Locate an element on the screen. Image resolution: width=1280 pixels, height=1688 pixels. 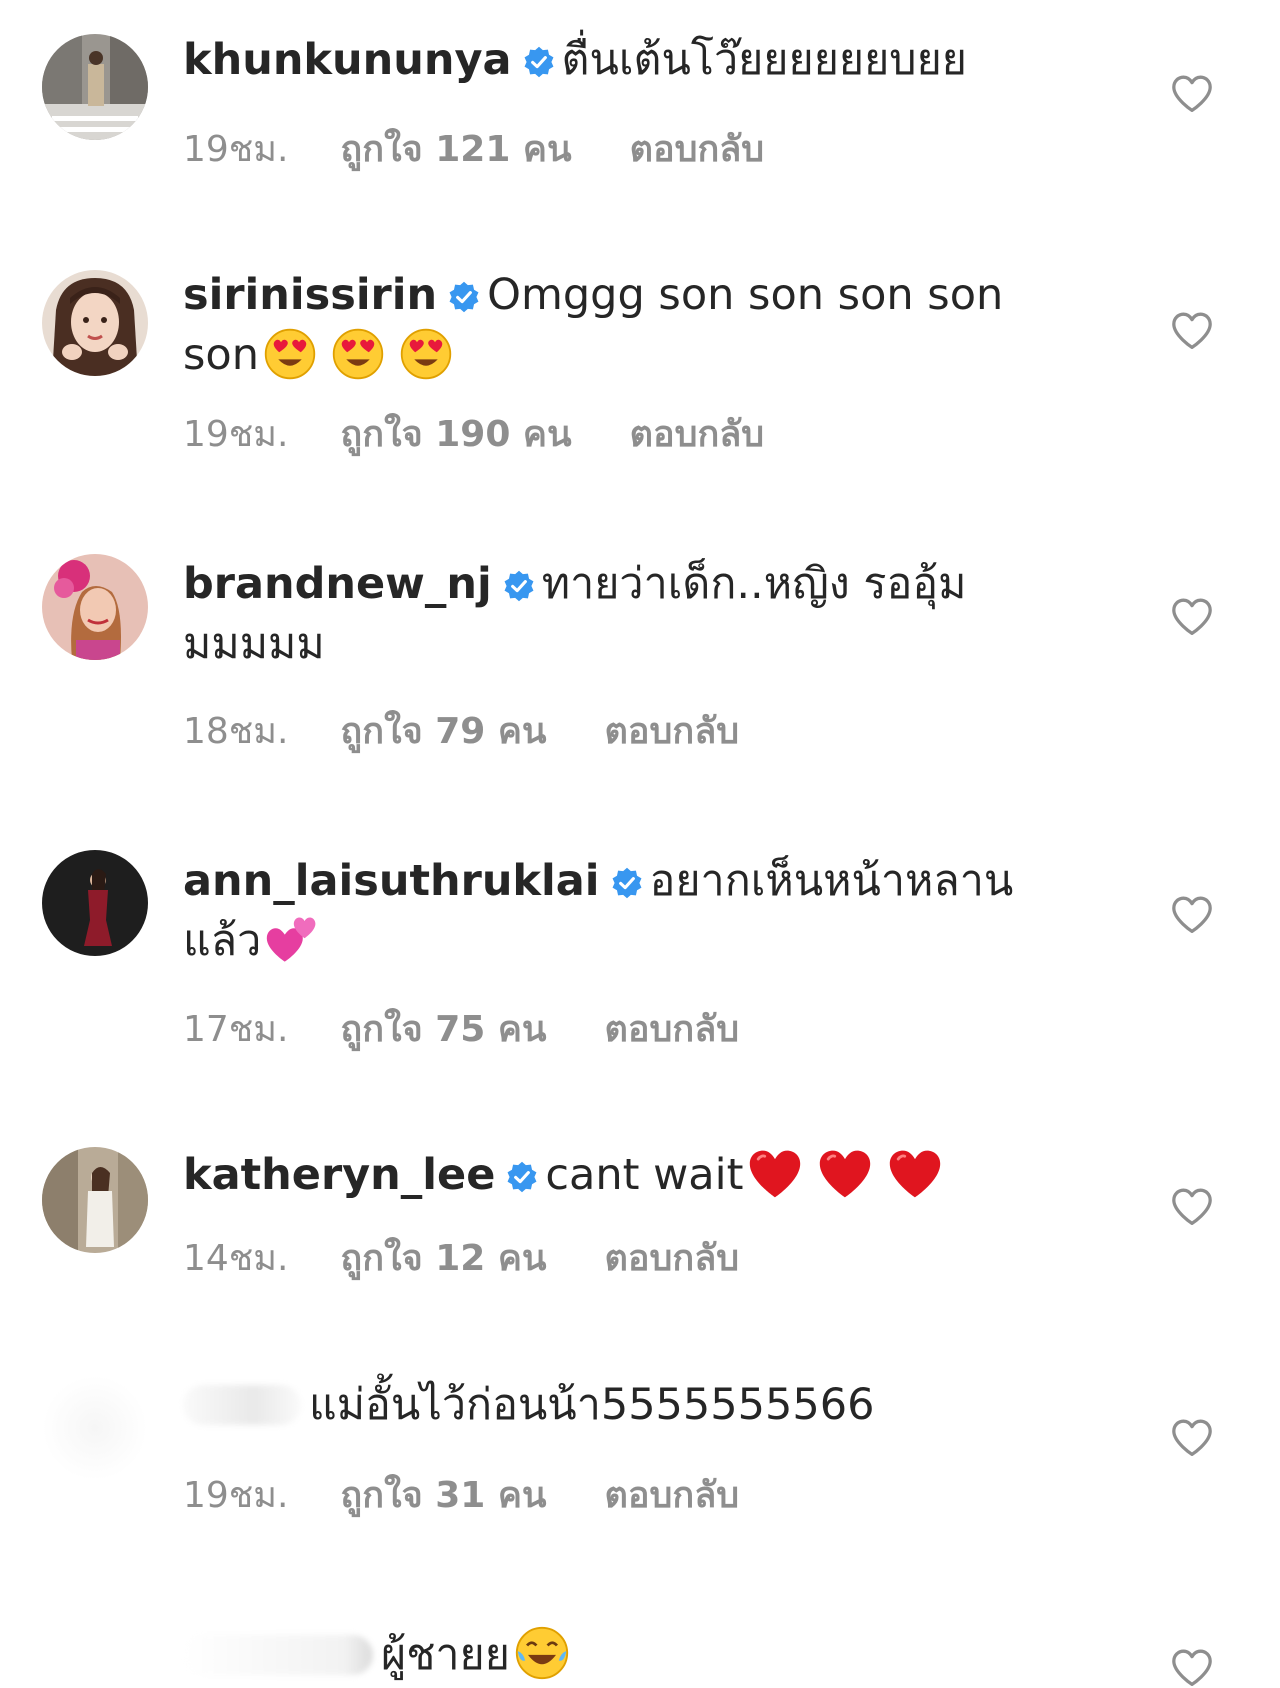
comment-body: katheryn_lee cant wait is located at coordinates (603, 1175).